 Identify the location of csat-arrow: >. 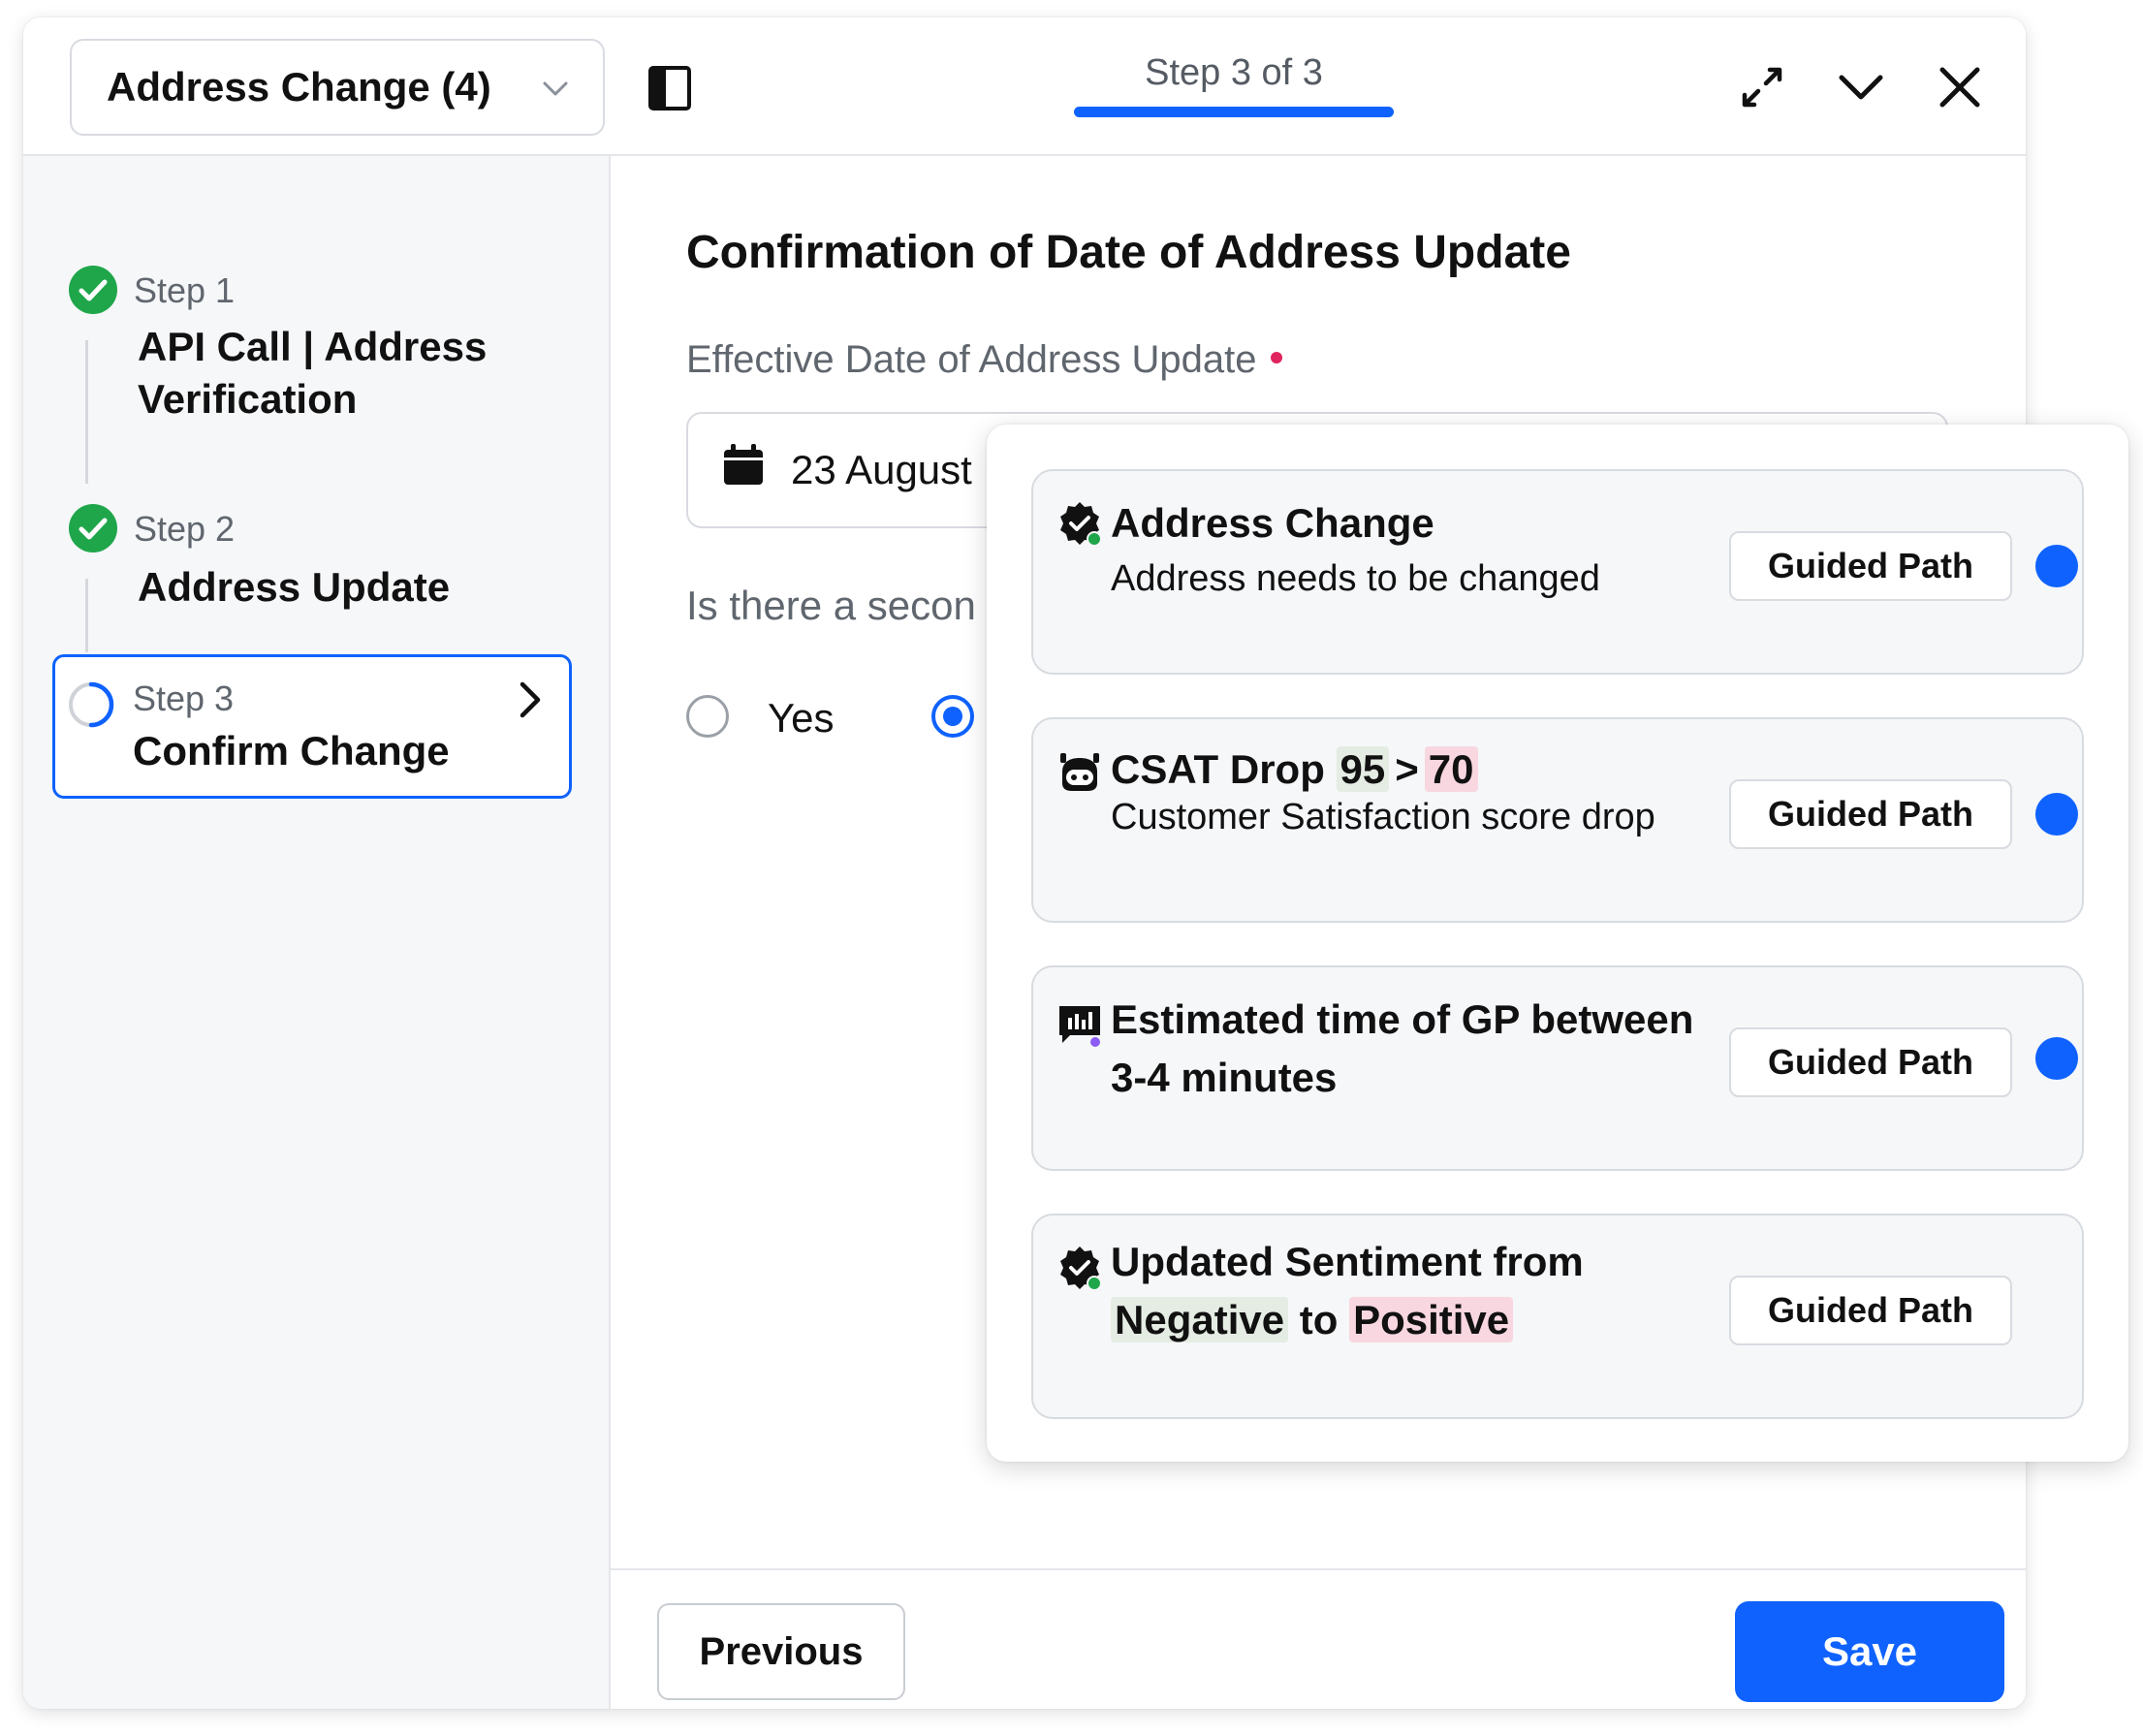
(1407, 769).